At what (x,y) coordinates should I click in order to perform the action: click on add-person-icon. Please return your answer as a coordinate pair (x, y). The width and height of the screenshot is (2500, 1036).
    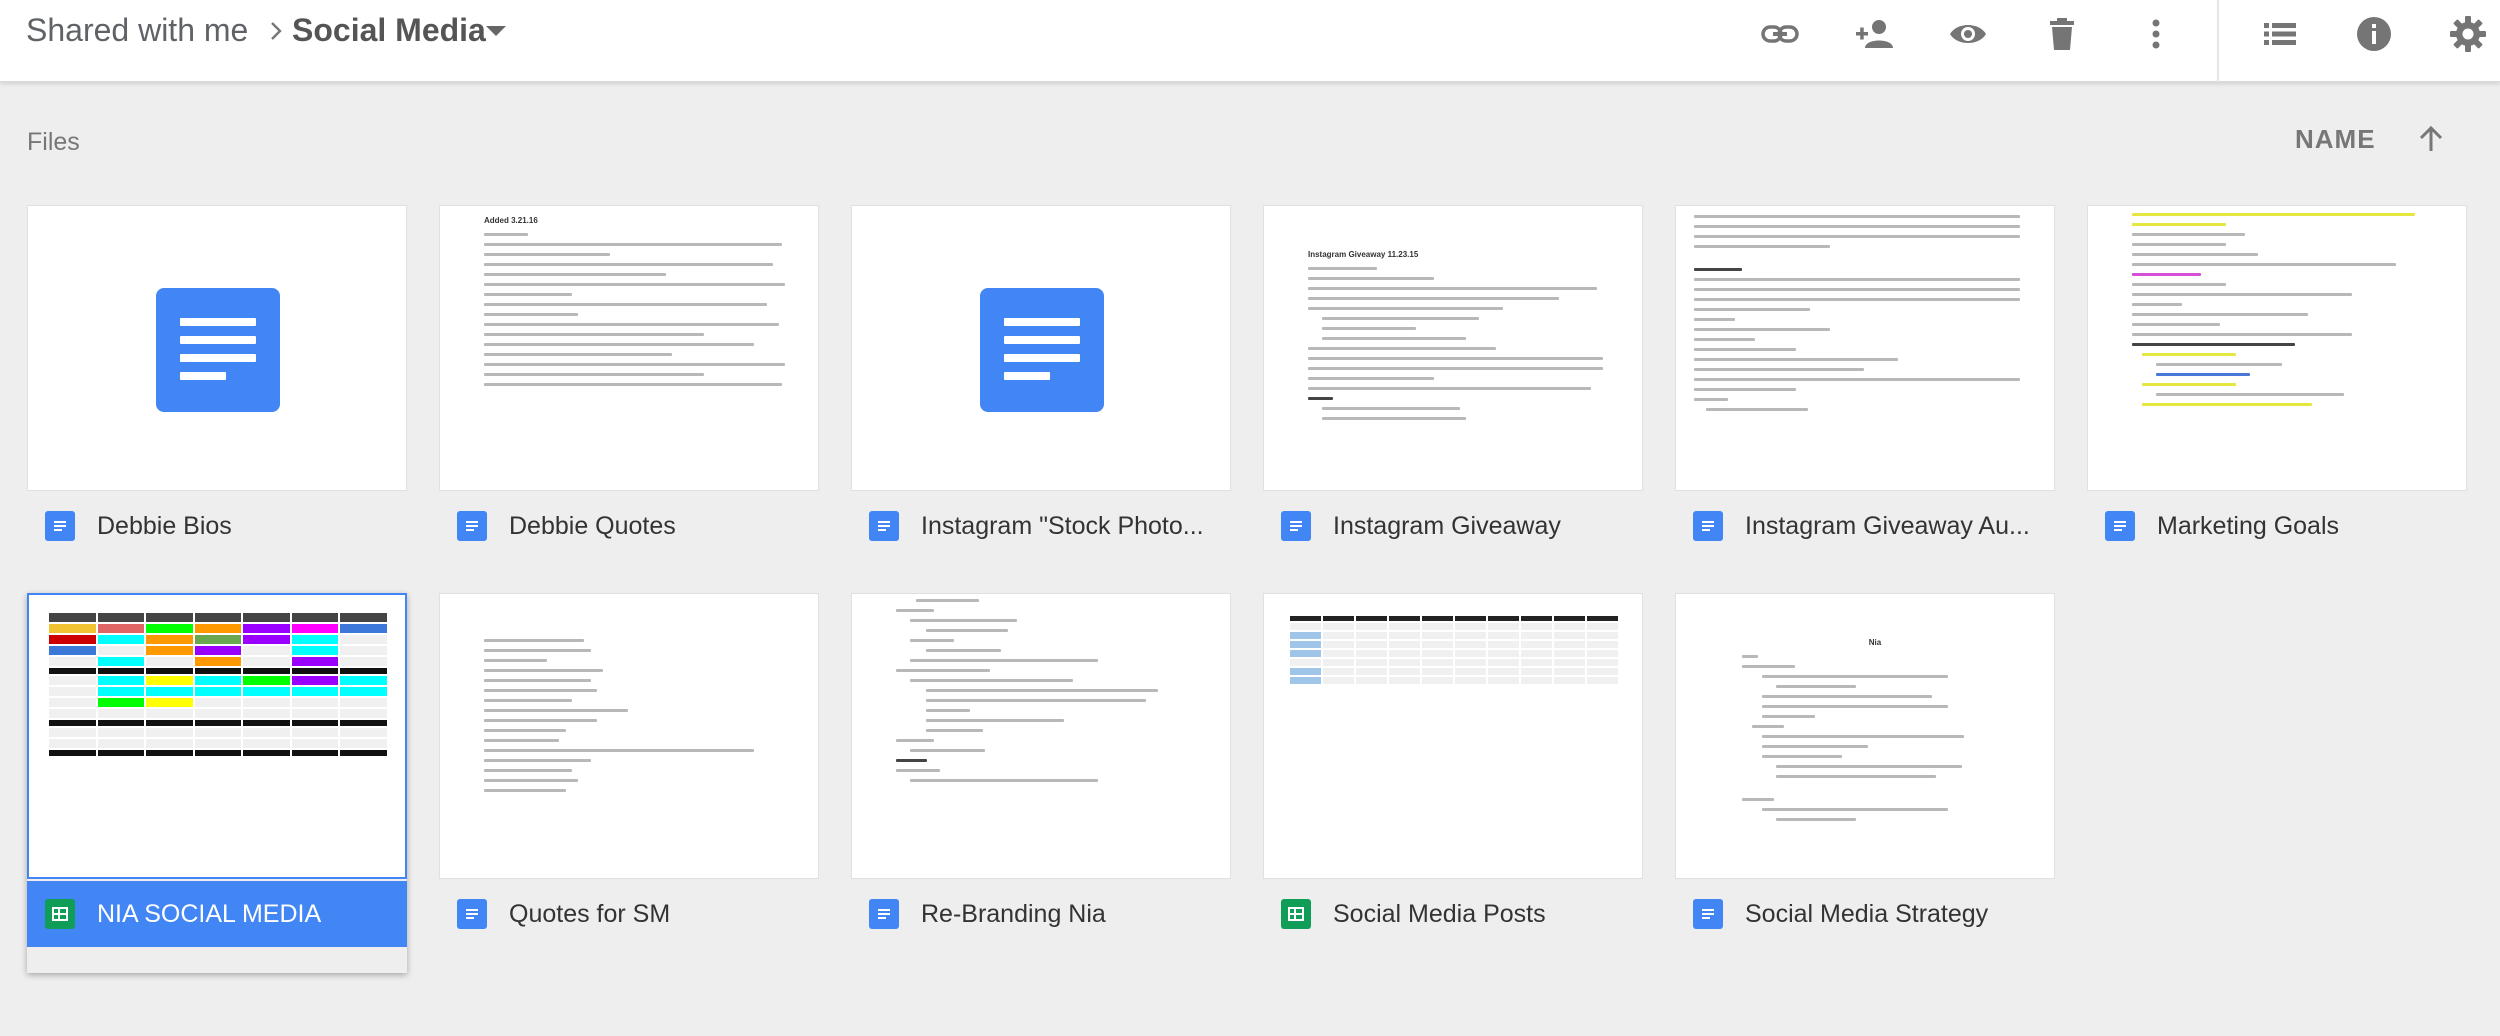
    Looking at the image, I should click on (1874, 34).